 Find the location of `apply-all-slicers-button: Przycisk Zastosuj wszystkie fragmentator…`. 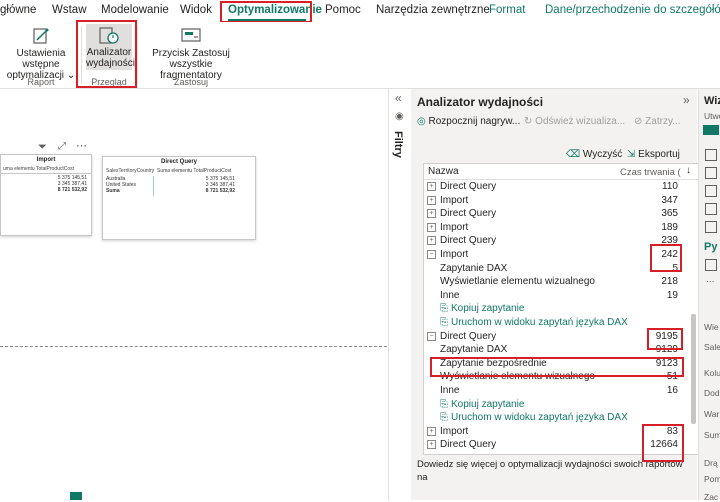

apply-all-slicers-button: Przycisk Zastosuj wszystkie fragmentator… is located at coordinates (191, 53).